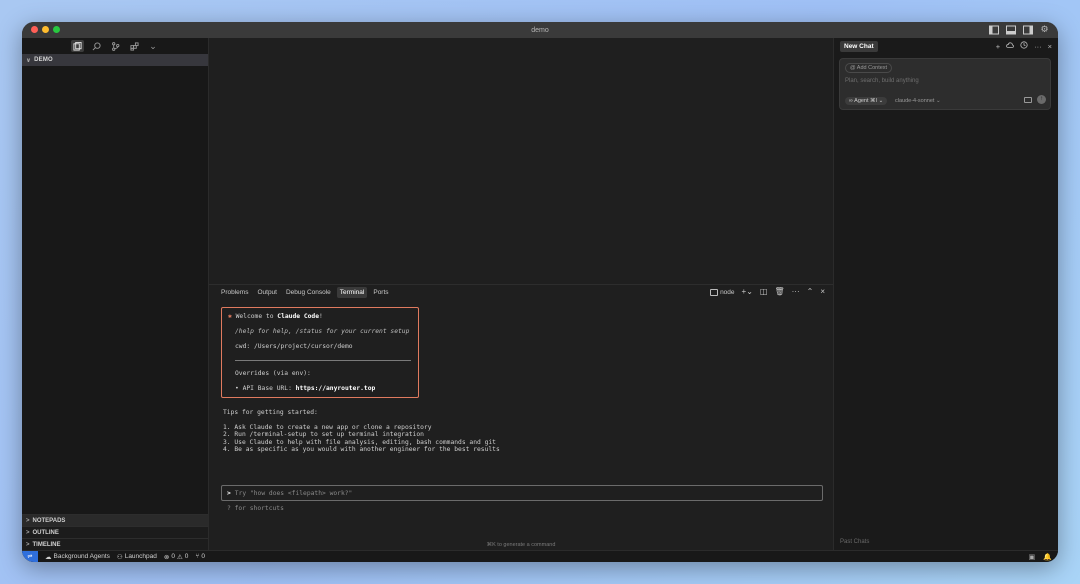  What do you see at coordinates (56, 29) in the screenshot?
I see `zoom-window-button` at bounding box center [56, 29].